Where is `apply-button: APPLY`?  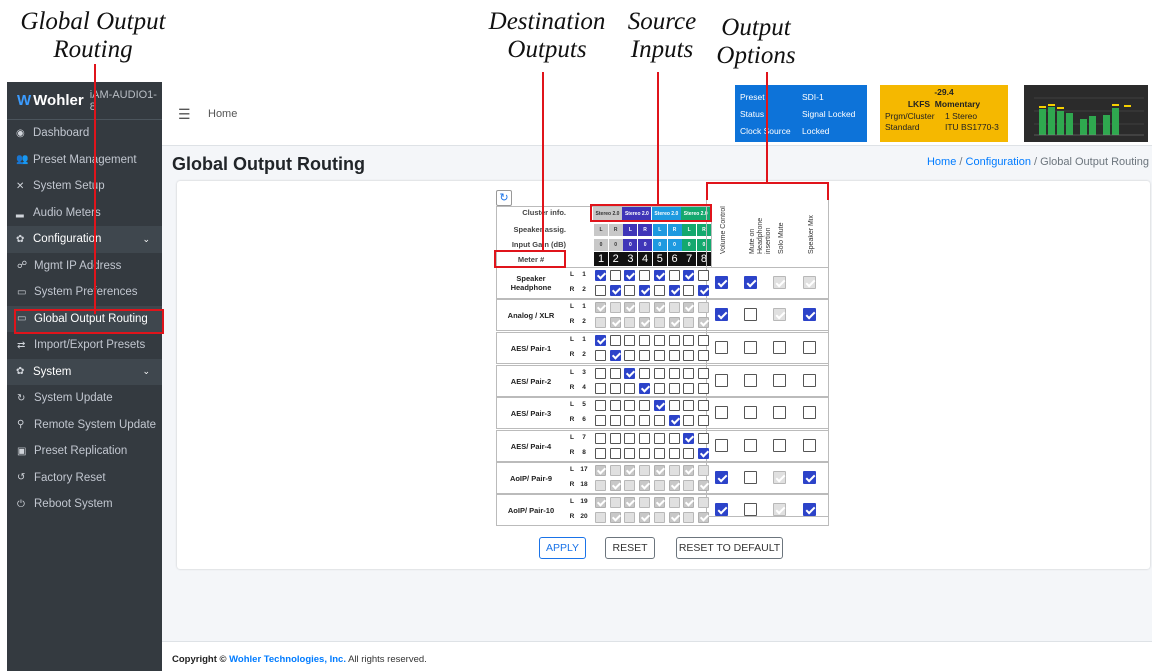
apply-button: APPLY is located at coordinates (562, 548).